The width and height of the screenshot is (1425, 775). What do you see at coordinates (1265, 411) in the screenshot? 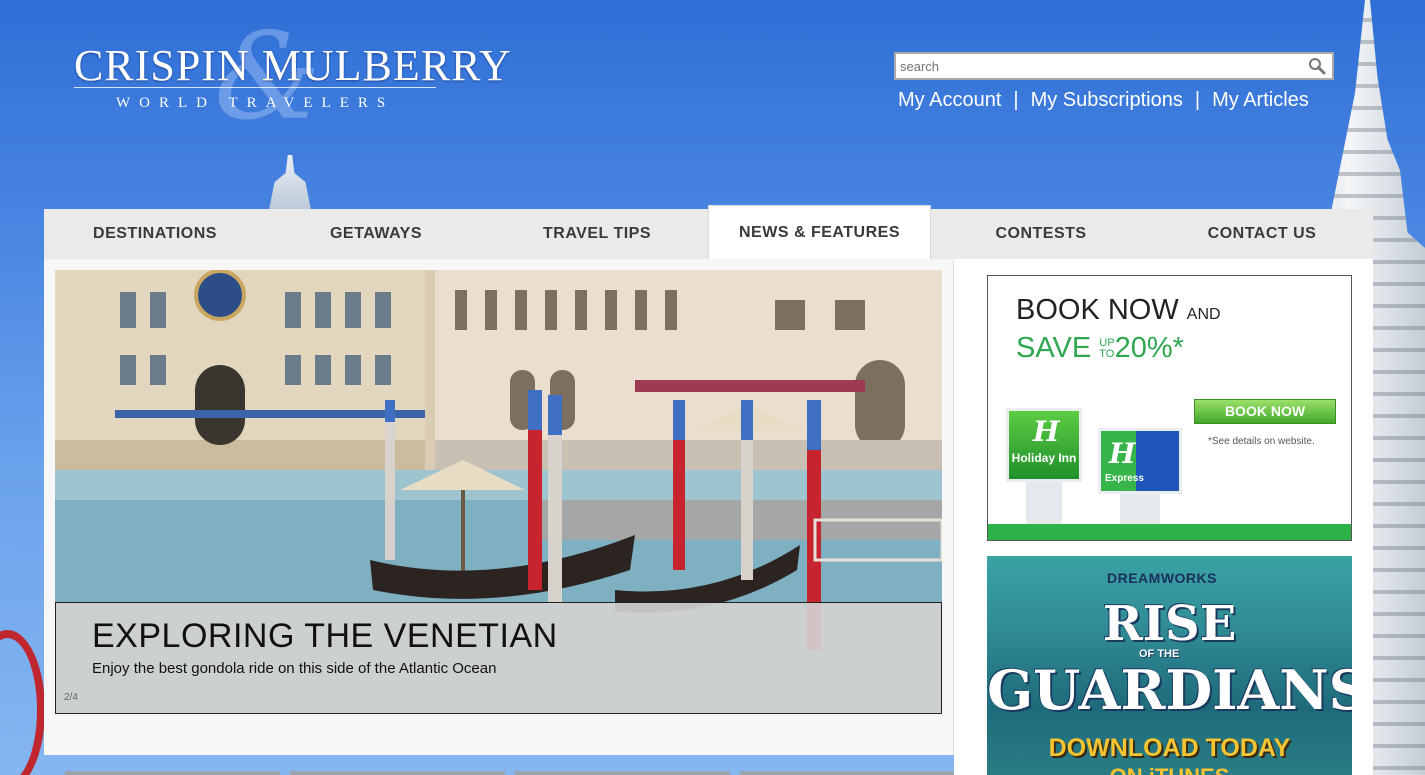
I see `book-now-button: BOOK NOW` at bounding box center [1265, 411].